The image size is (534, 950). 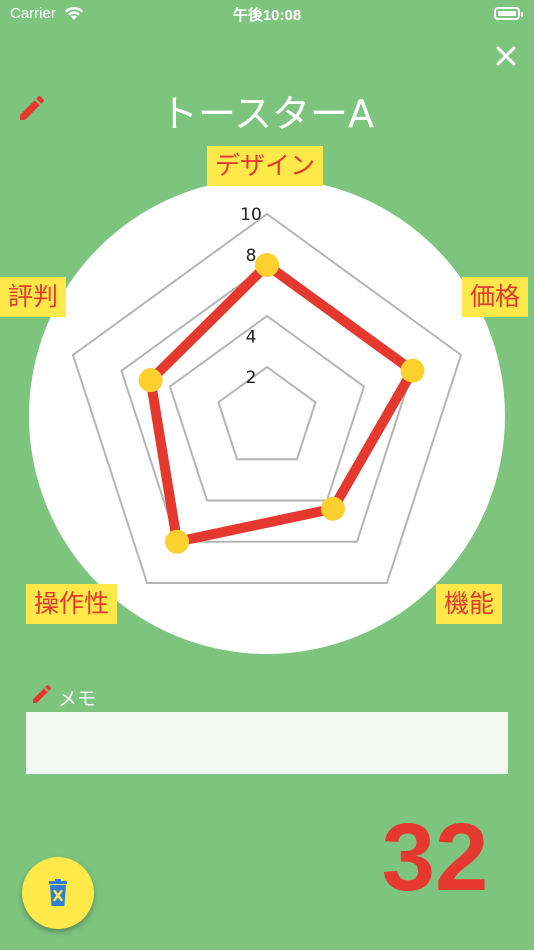 I want to click on radar-tick-label: 10, so click(x=251, y=215).